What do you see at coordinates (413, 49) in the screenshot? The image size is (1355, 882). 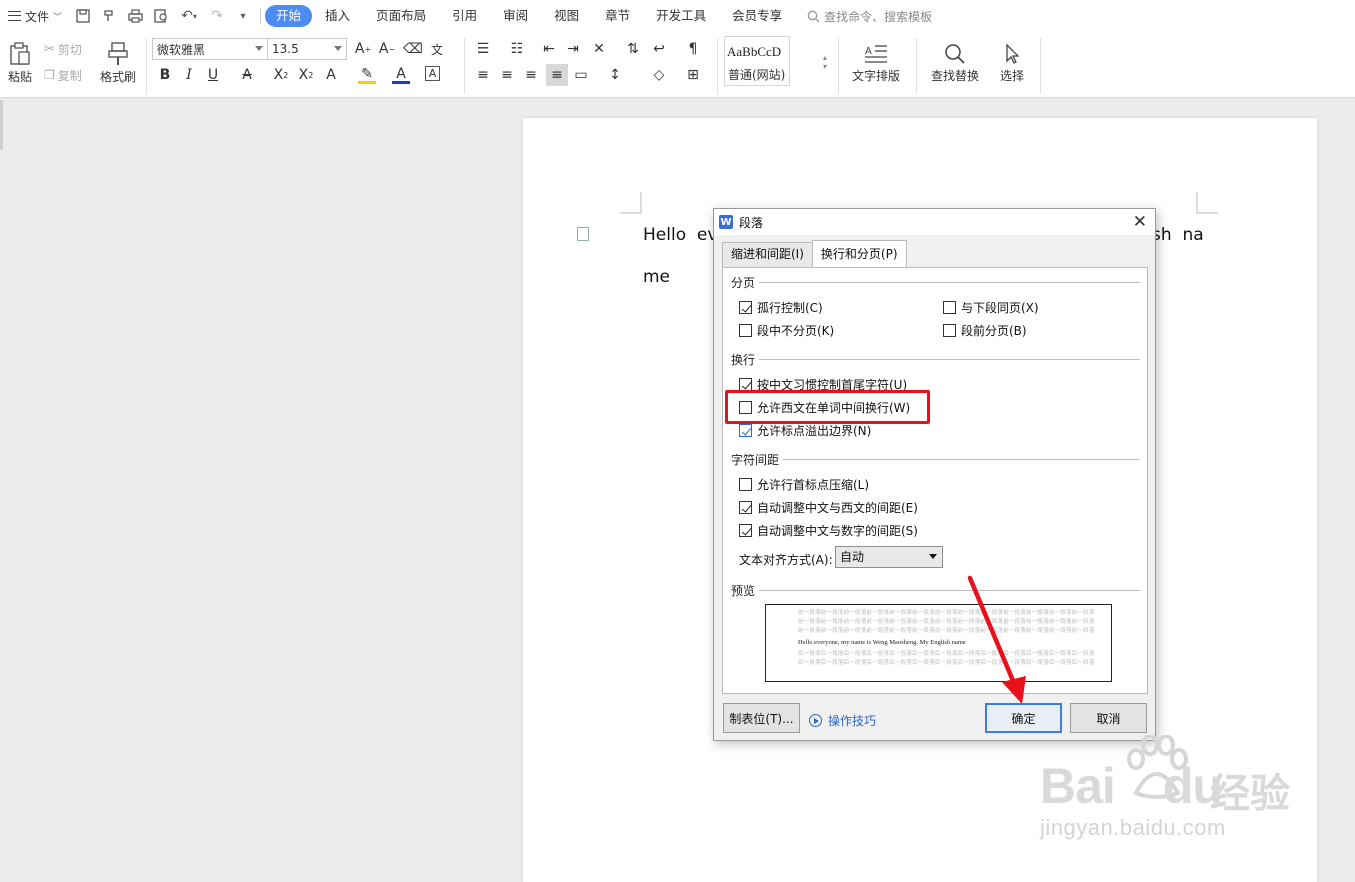 I see `clear-format-icon: ⌫` at bounding box center [413, 49].